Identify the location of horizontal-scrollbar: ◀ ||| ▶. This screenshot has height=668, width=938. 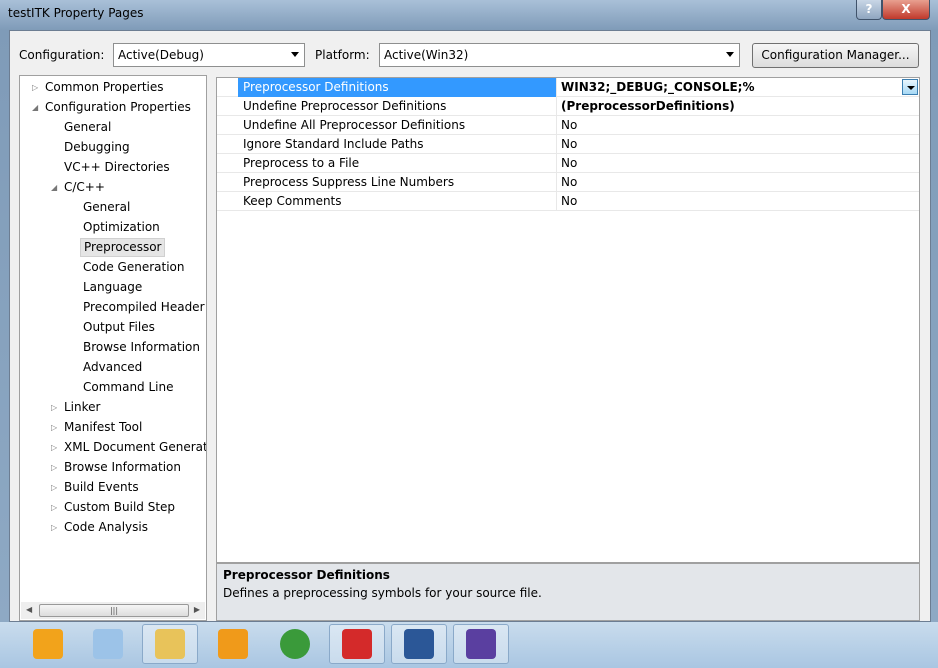
(113, 610).